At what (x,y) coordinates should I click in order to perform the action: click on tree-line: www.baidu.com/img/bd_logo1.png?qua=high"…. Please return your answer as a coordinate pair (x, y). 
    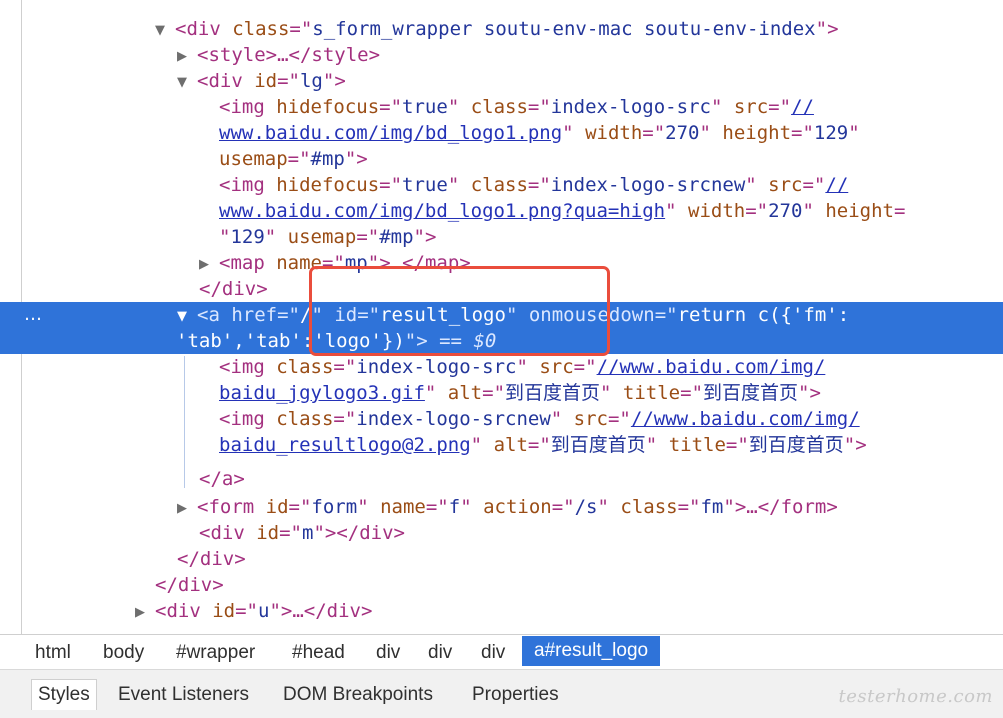
    Looking at the image, I should click on (611, 211).